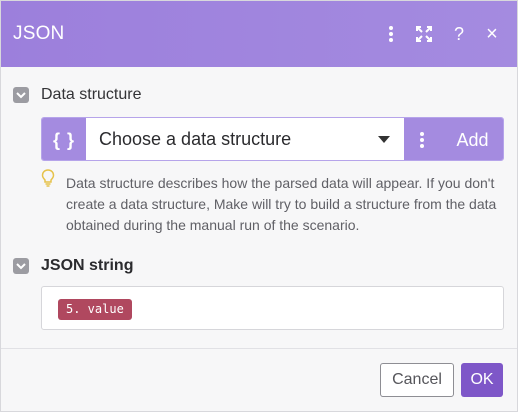 The height and width of the screenshot is (412, 518). I want to click on braces-icon: { }, so click(64, 139).